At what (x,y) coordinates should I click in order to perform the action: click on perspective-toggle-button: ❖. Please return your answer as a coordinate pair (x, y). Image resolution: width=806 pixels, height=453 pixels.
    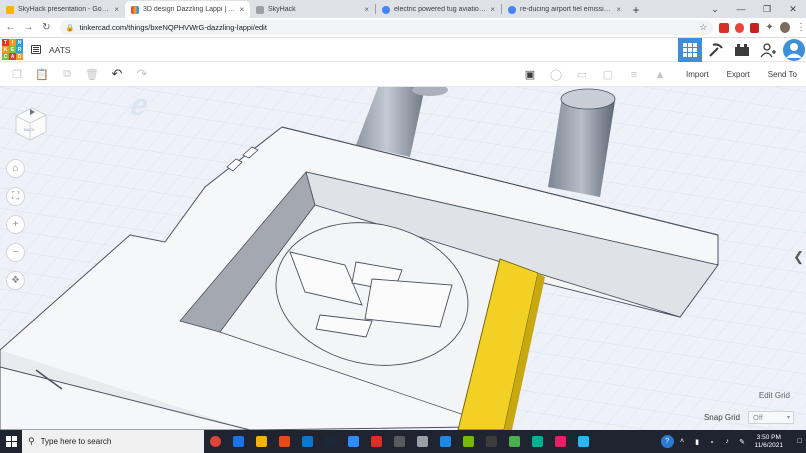
    Looking at the image, I should click on (15, 280).